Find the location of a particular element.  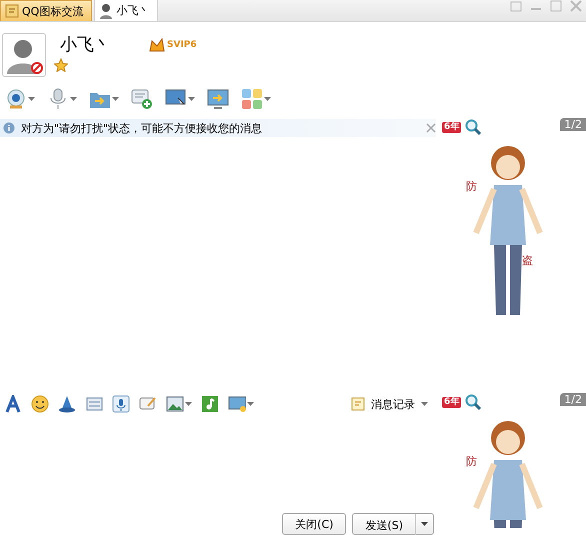

info-icon is located at coordinates (9, 128).